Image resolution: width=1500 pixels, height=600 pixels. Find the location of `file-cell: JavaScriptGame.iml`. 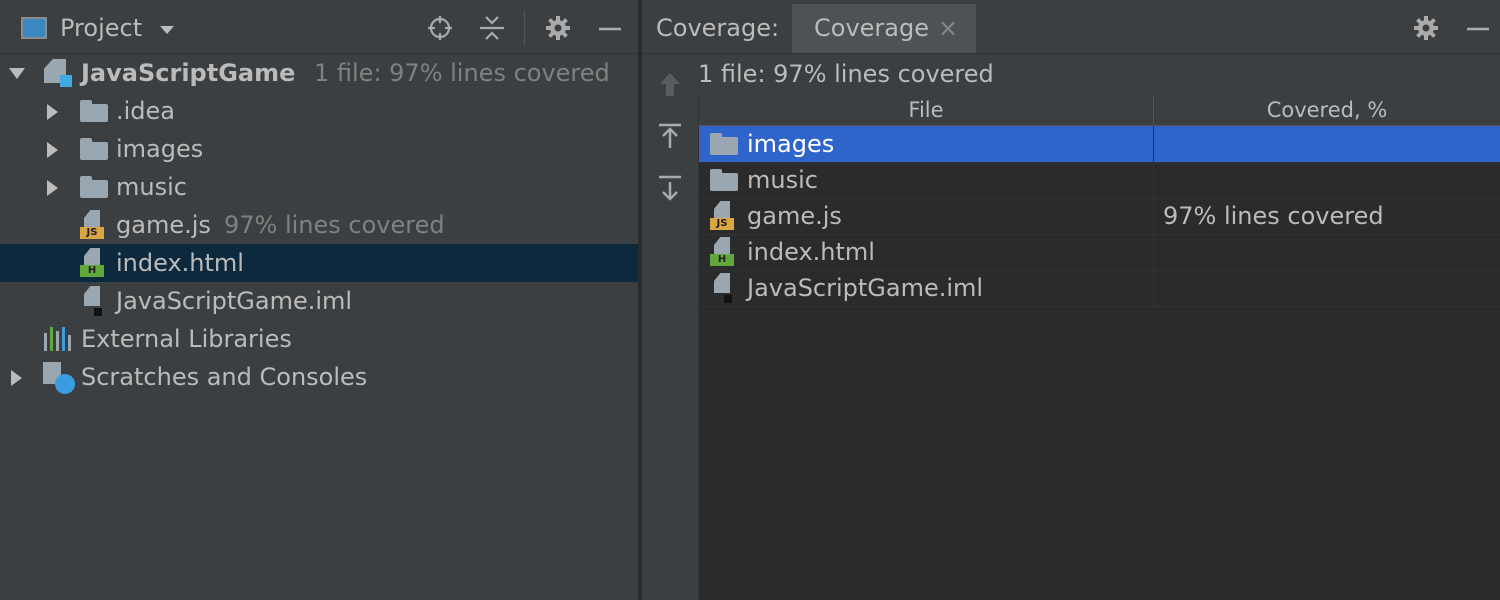

file-cell: JavaScriptGame.iml is located at coordinates (926, 288).